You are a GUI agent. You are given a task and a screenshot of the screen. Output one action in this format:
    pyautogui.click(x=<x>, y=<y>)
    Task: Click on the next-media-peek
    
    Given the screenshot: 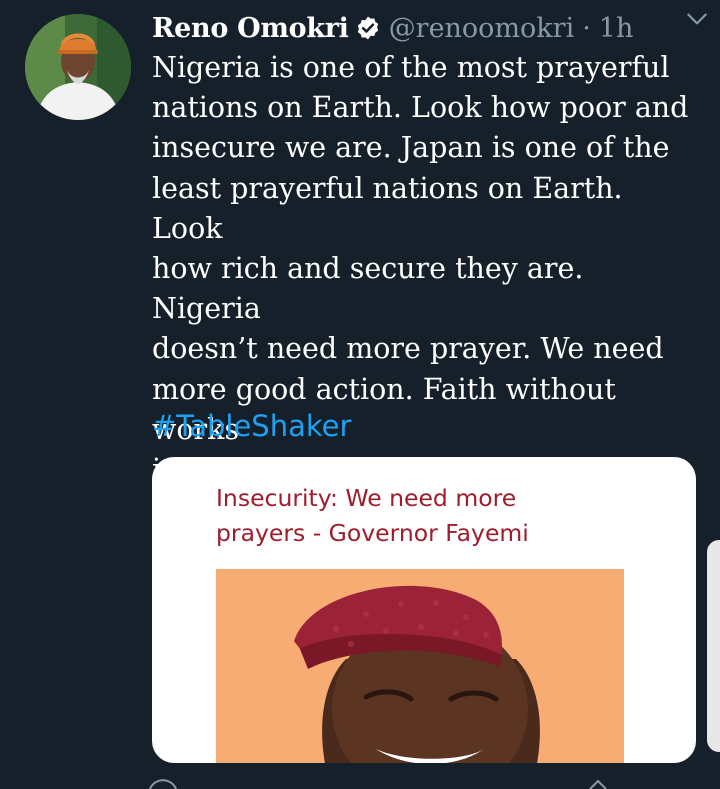 What is the action you would take?
    pyautogui.click(x=713, y=646)
    